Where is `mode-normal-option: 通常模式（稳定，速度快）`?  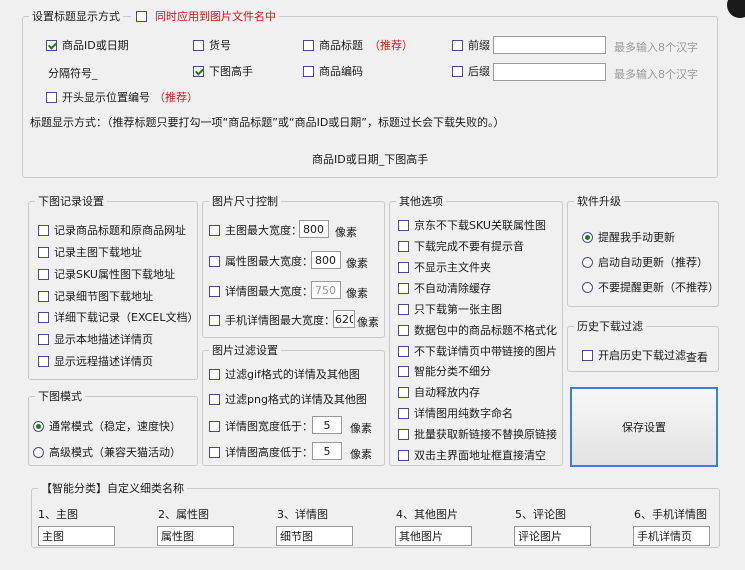
mode-normal-option: 通常模式（稳定，速度快） is located at coordinates (107, 426).